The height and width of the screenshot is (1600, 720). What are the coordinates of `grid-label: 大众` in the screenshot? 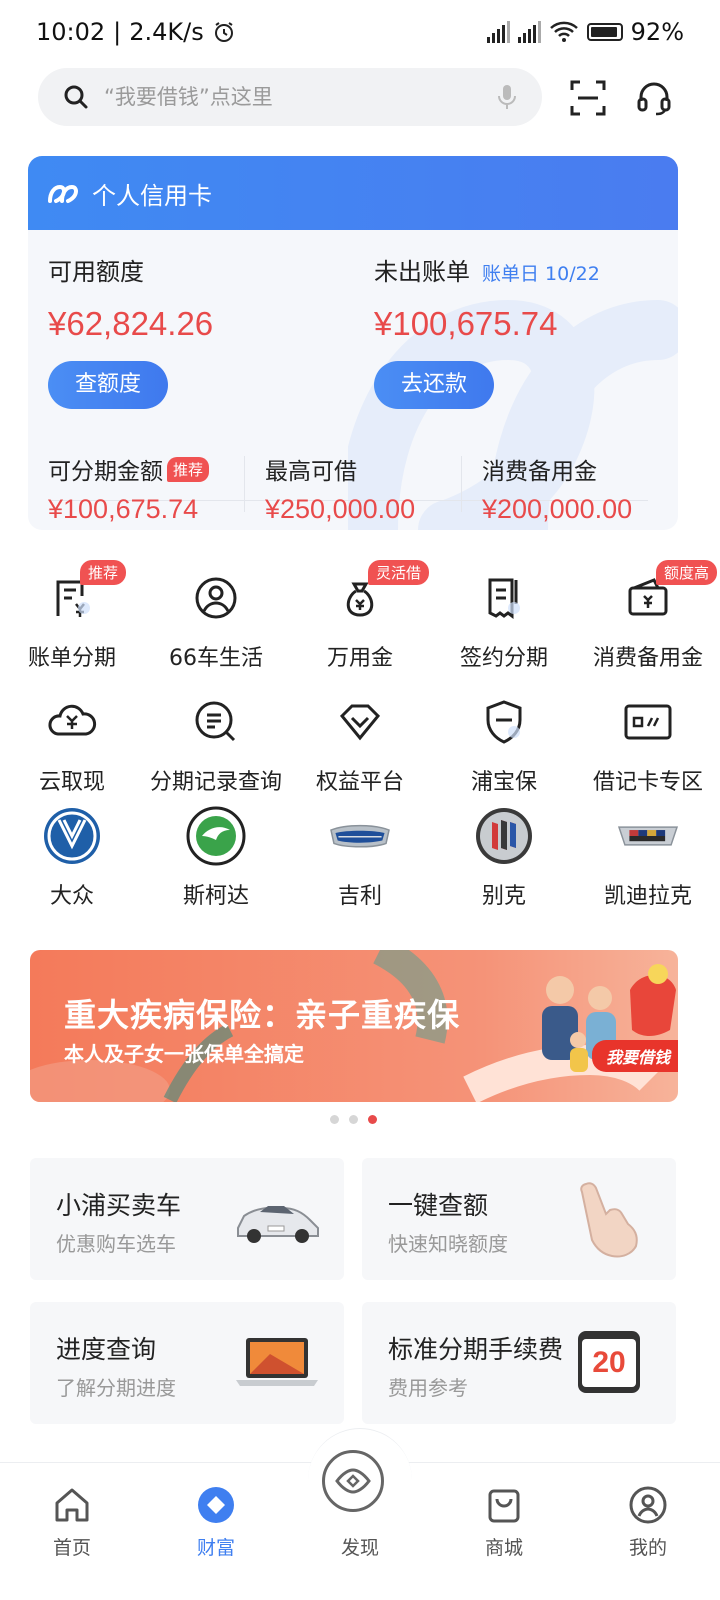 It's located at (71, 896).